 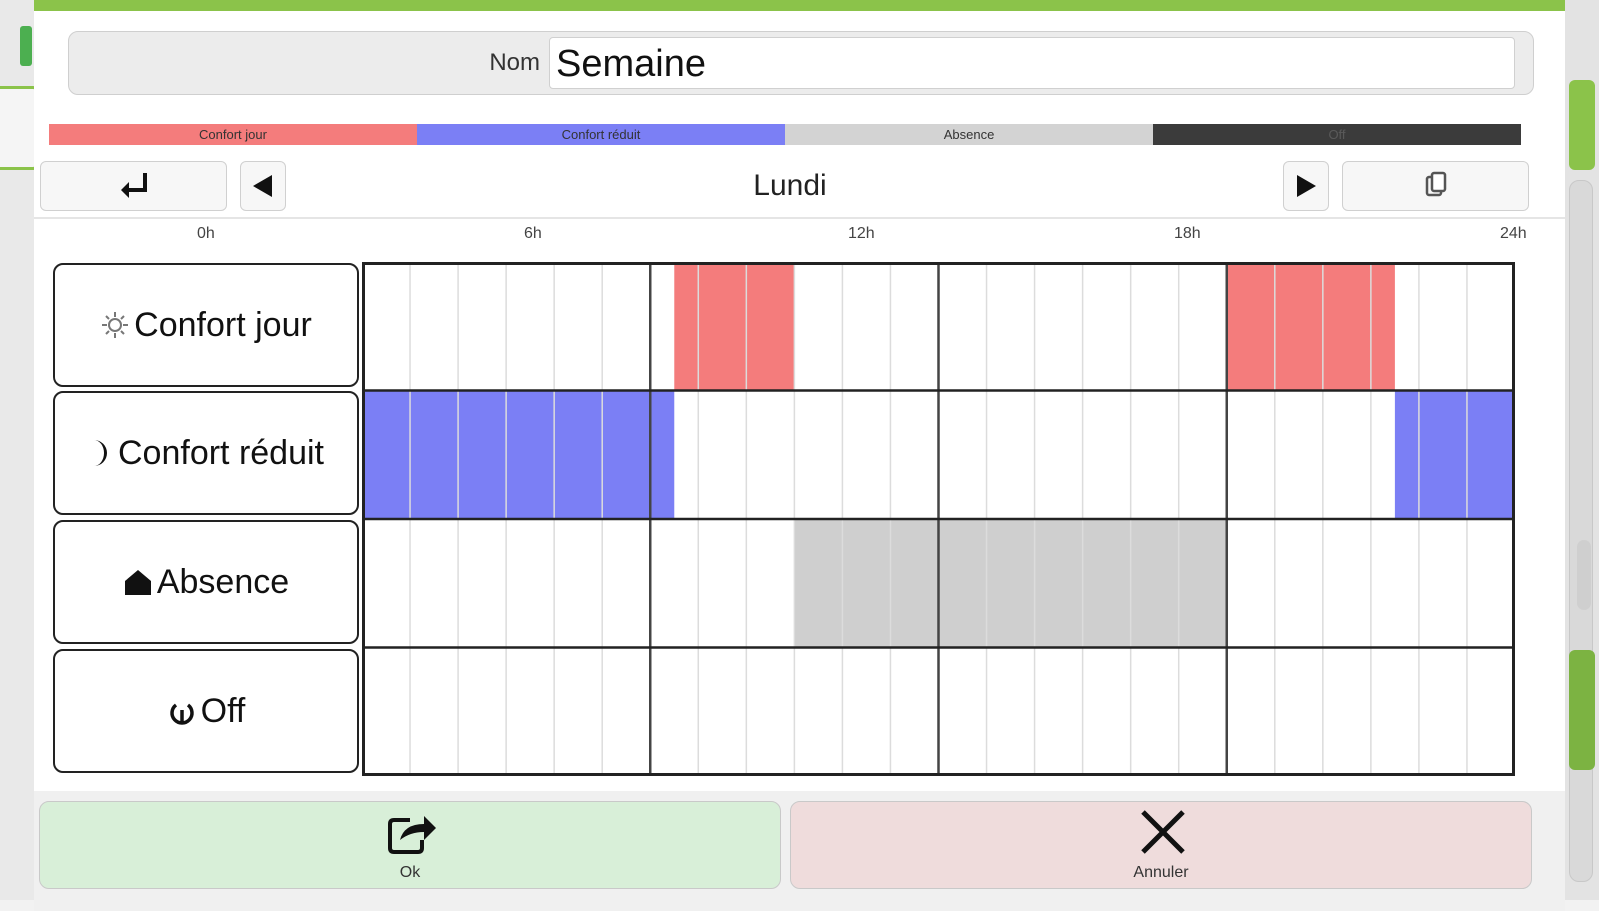 I want to click on background-scroll-track, so click(x=1581, y=531).